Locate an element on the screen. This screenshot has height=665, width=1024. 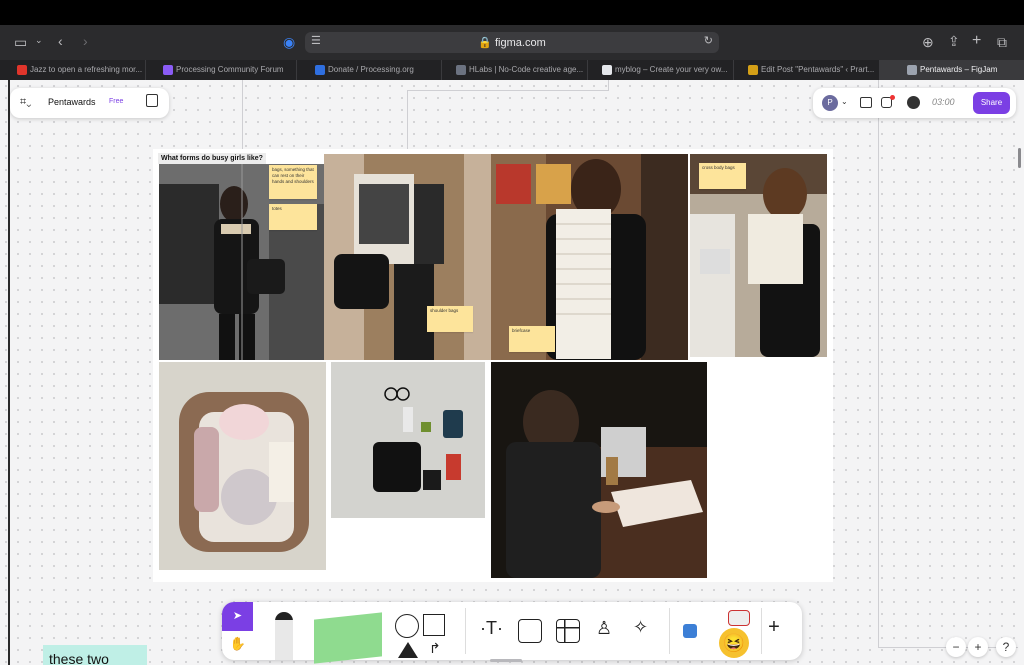
plan-badge: Free is located at coordinates (116, 101).